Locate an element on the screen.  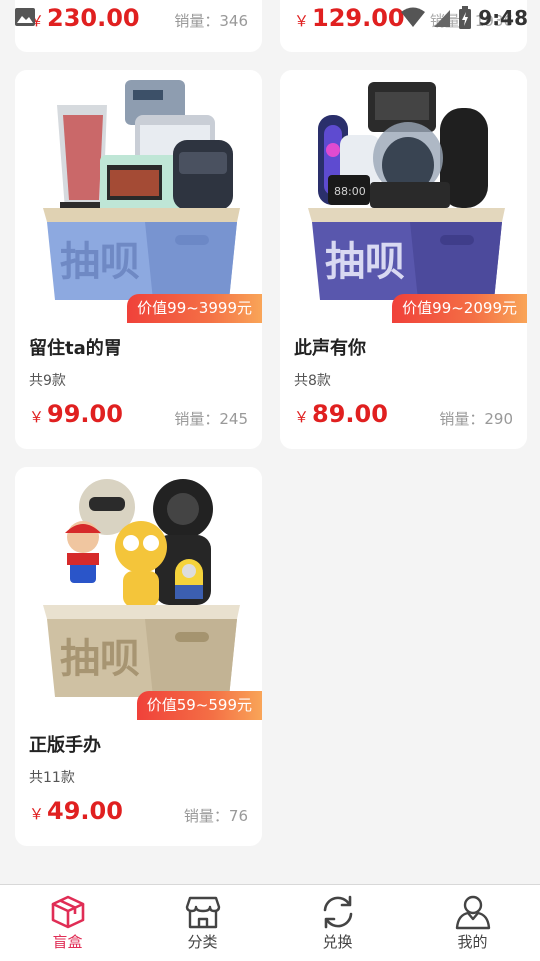
product-card-partial-1: ￥ 230.00 销量：346 is located at coordinates (138, 26).